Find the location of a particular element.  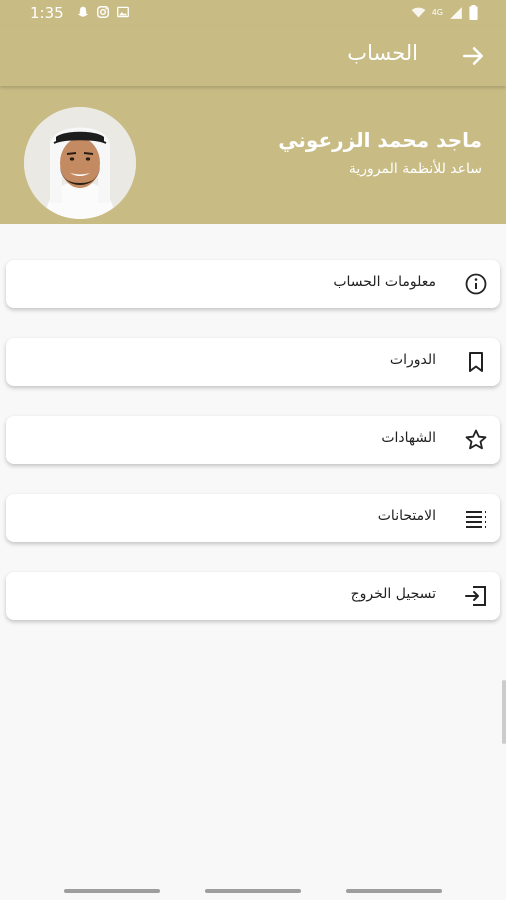

profile-name: ماجد محمد الزرعوني is located at coordinates (380, 140).